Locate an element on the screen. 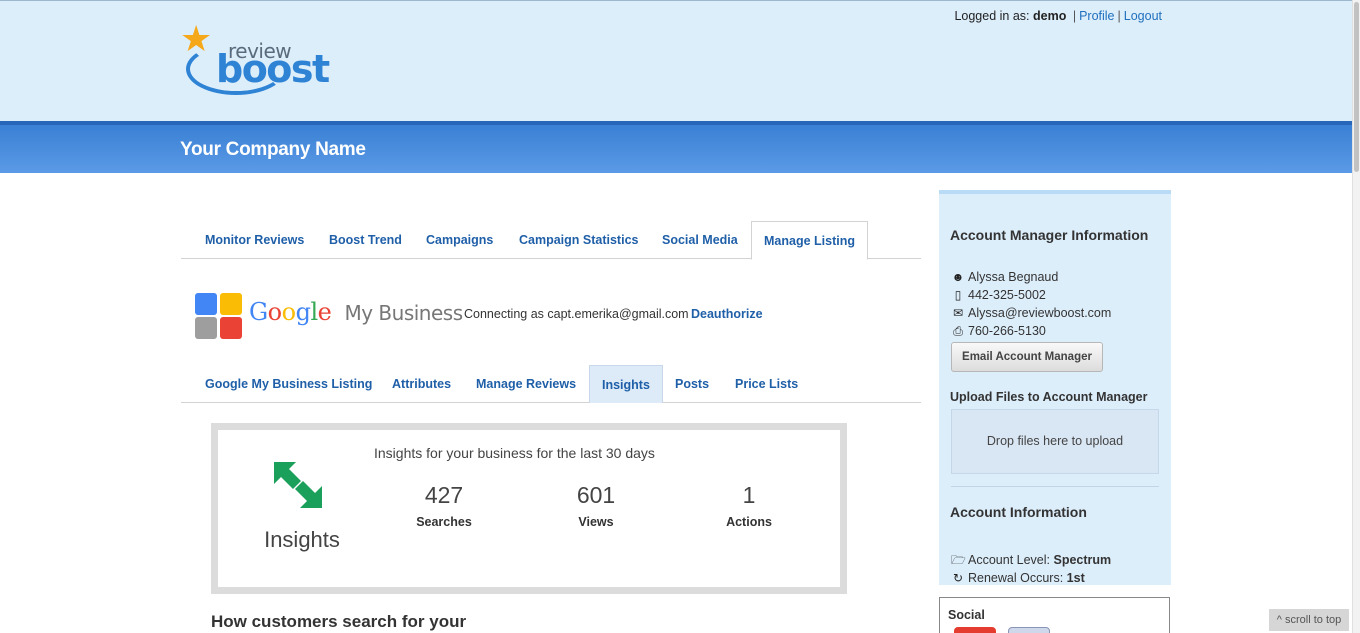  google-my-business-icon is located at coordinates (219, 316).